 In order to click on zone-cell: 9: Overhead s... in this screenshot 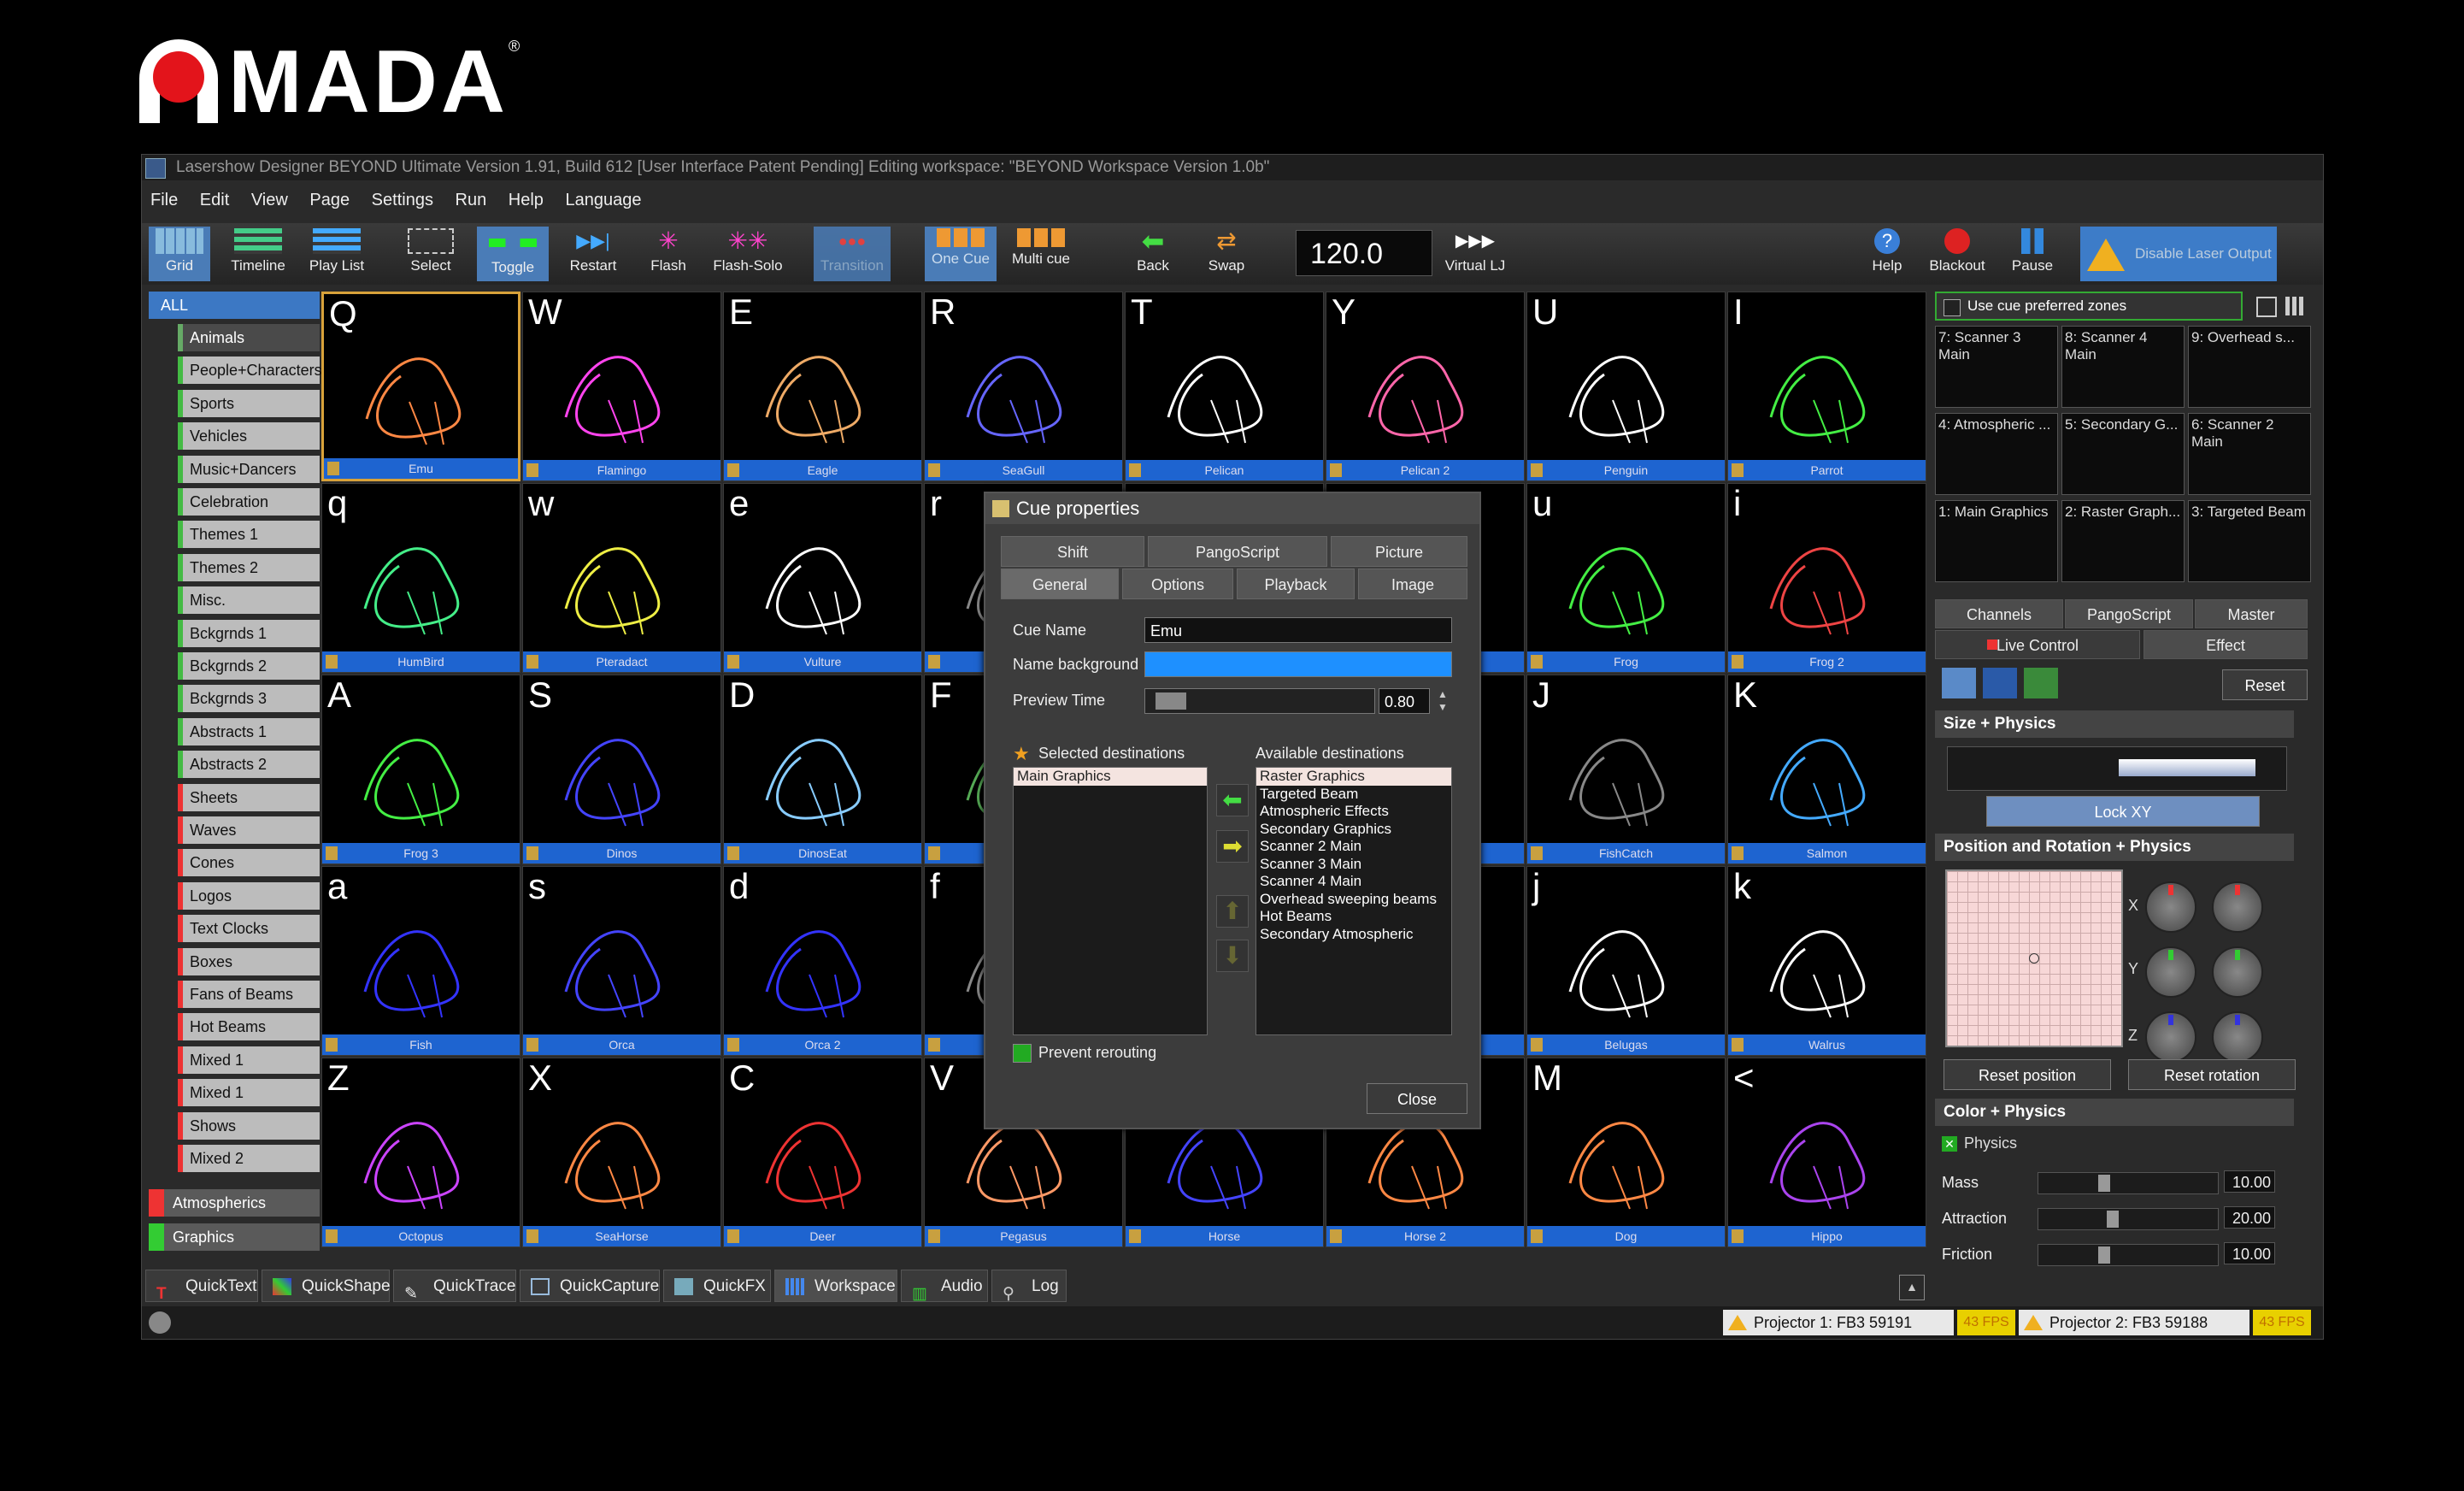, I will do `click(2249, 367)`.